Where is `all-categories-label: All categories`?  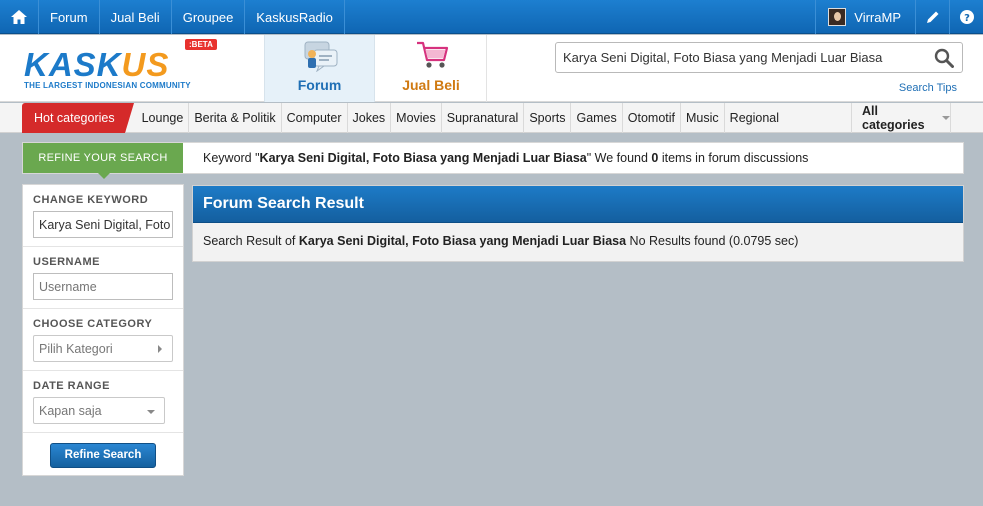 all-categories-label: All categories is located at coordinates (893, 118).